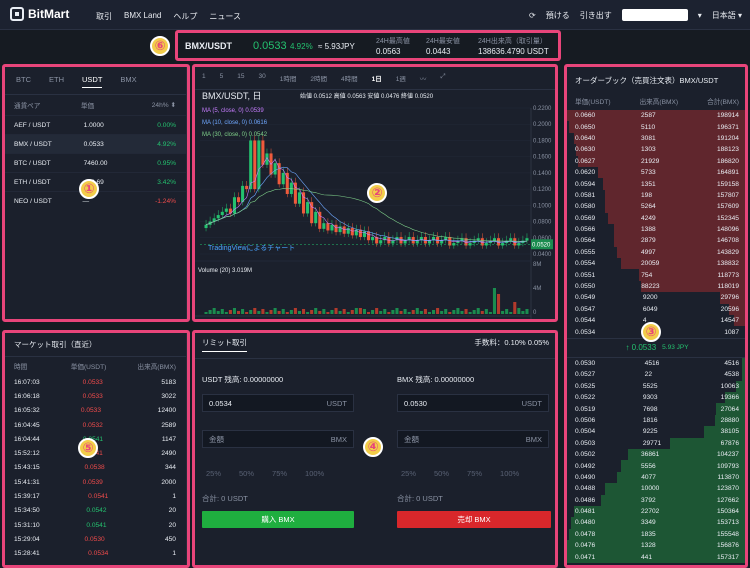  I want to click on nav-help: ヘルプ, so click(185, 16).